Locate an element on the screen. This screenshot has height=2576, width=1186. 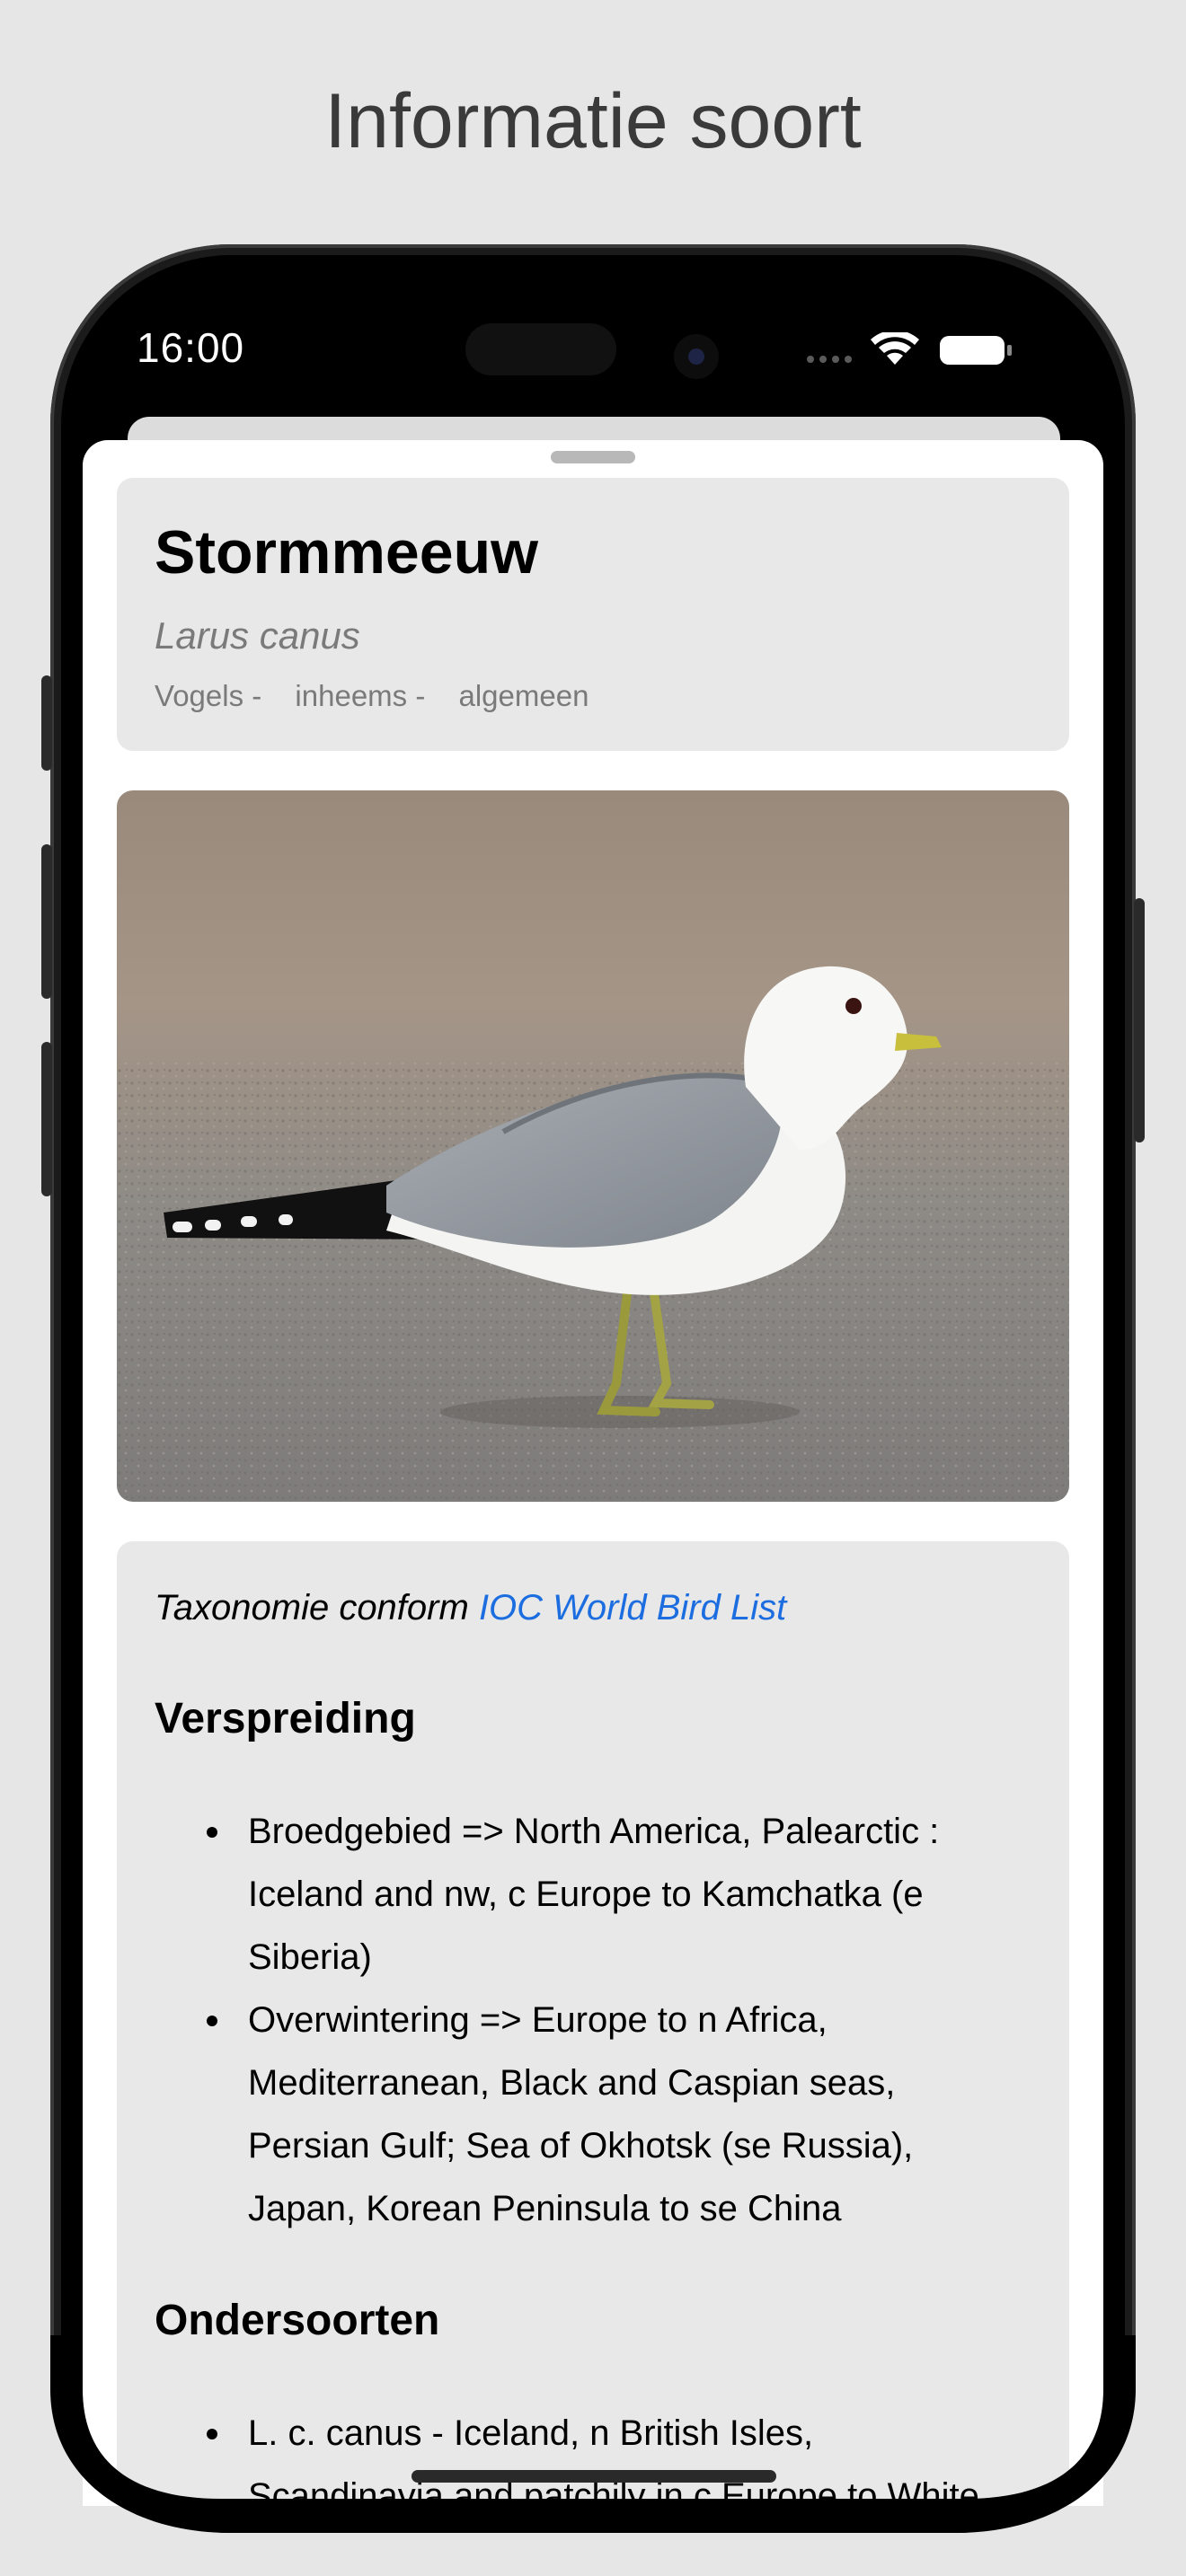
volume-up-button is located at coordinates (46, 921).